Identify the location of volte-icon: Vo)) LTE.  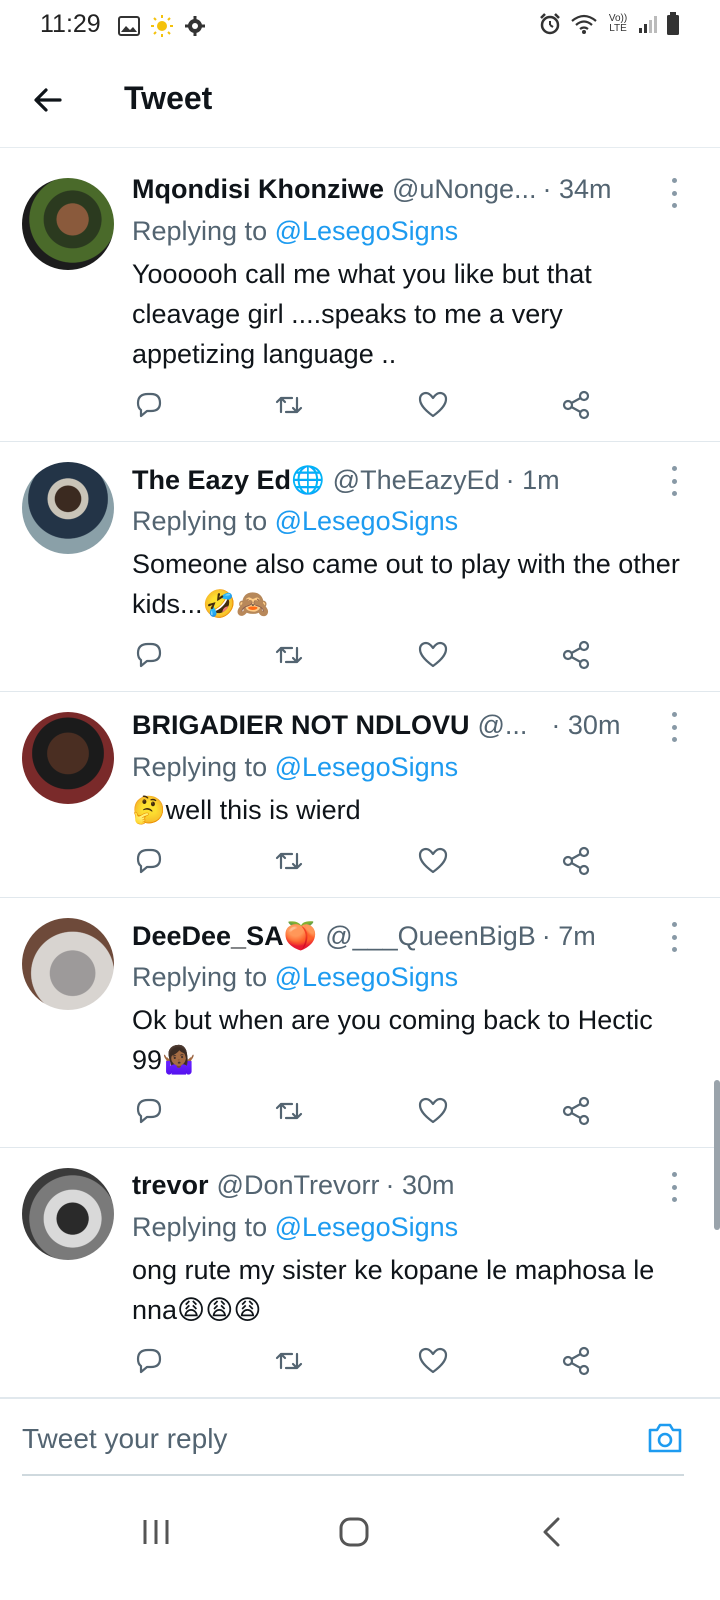
(618, 23).